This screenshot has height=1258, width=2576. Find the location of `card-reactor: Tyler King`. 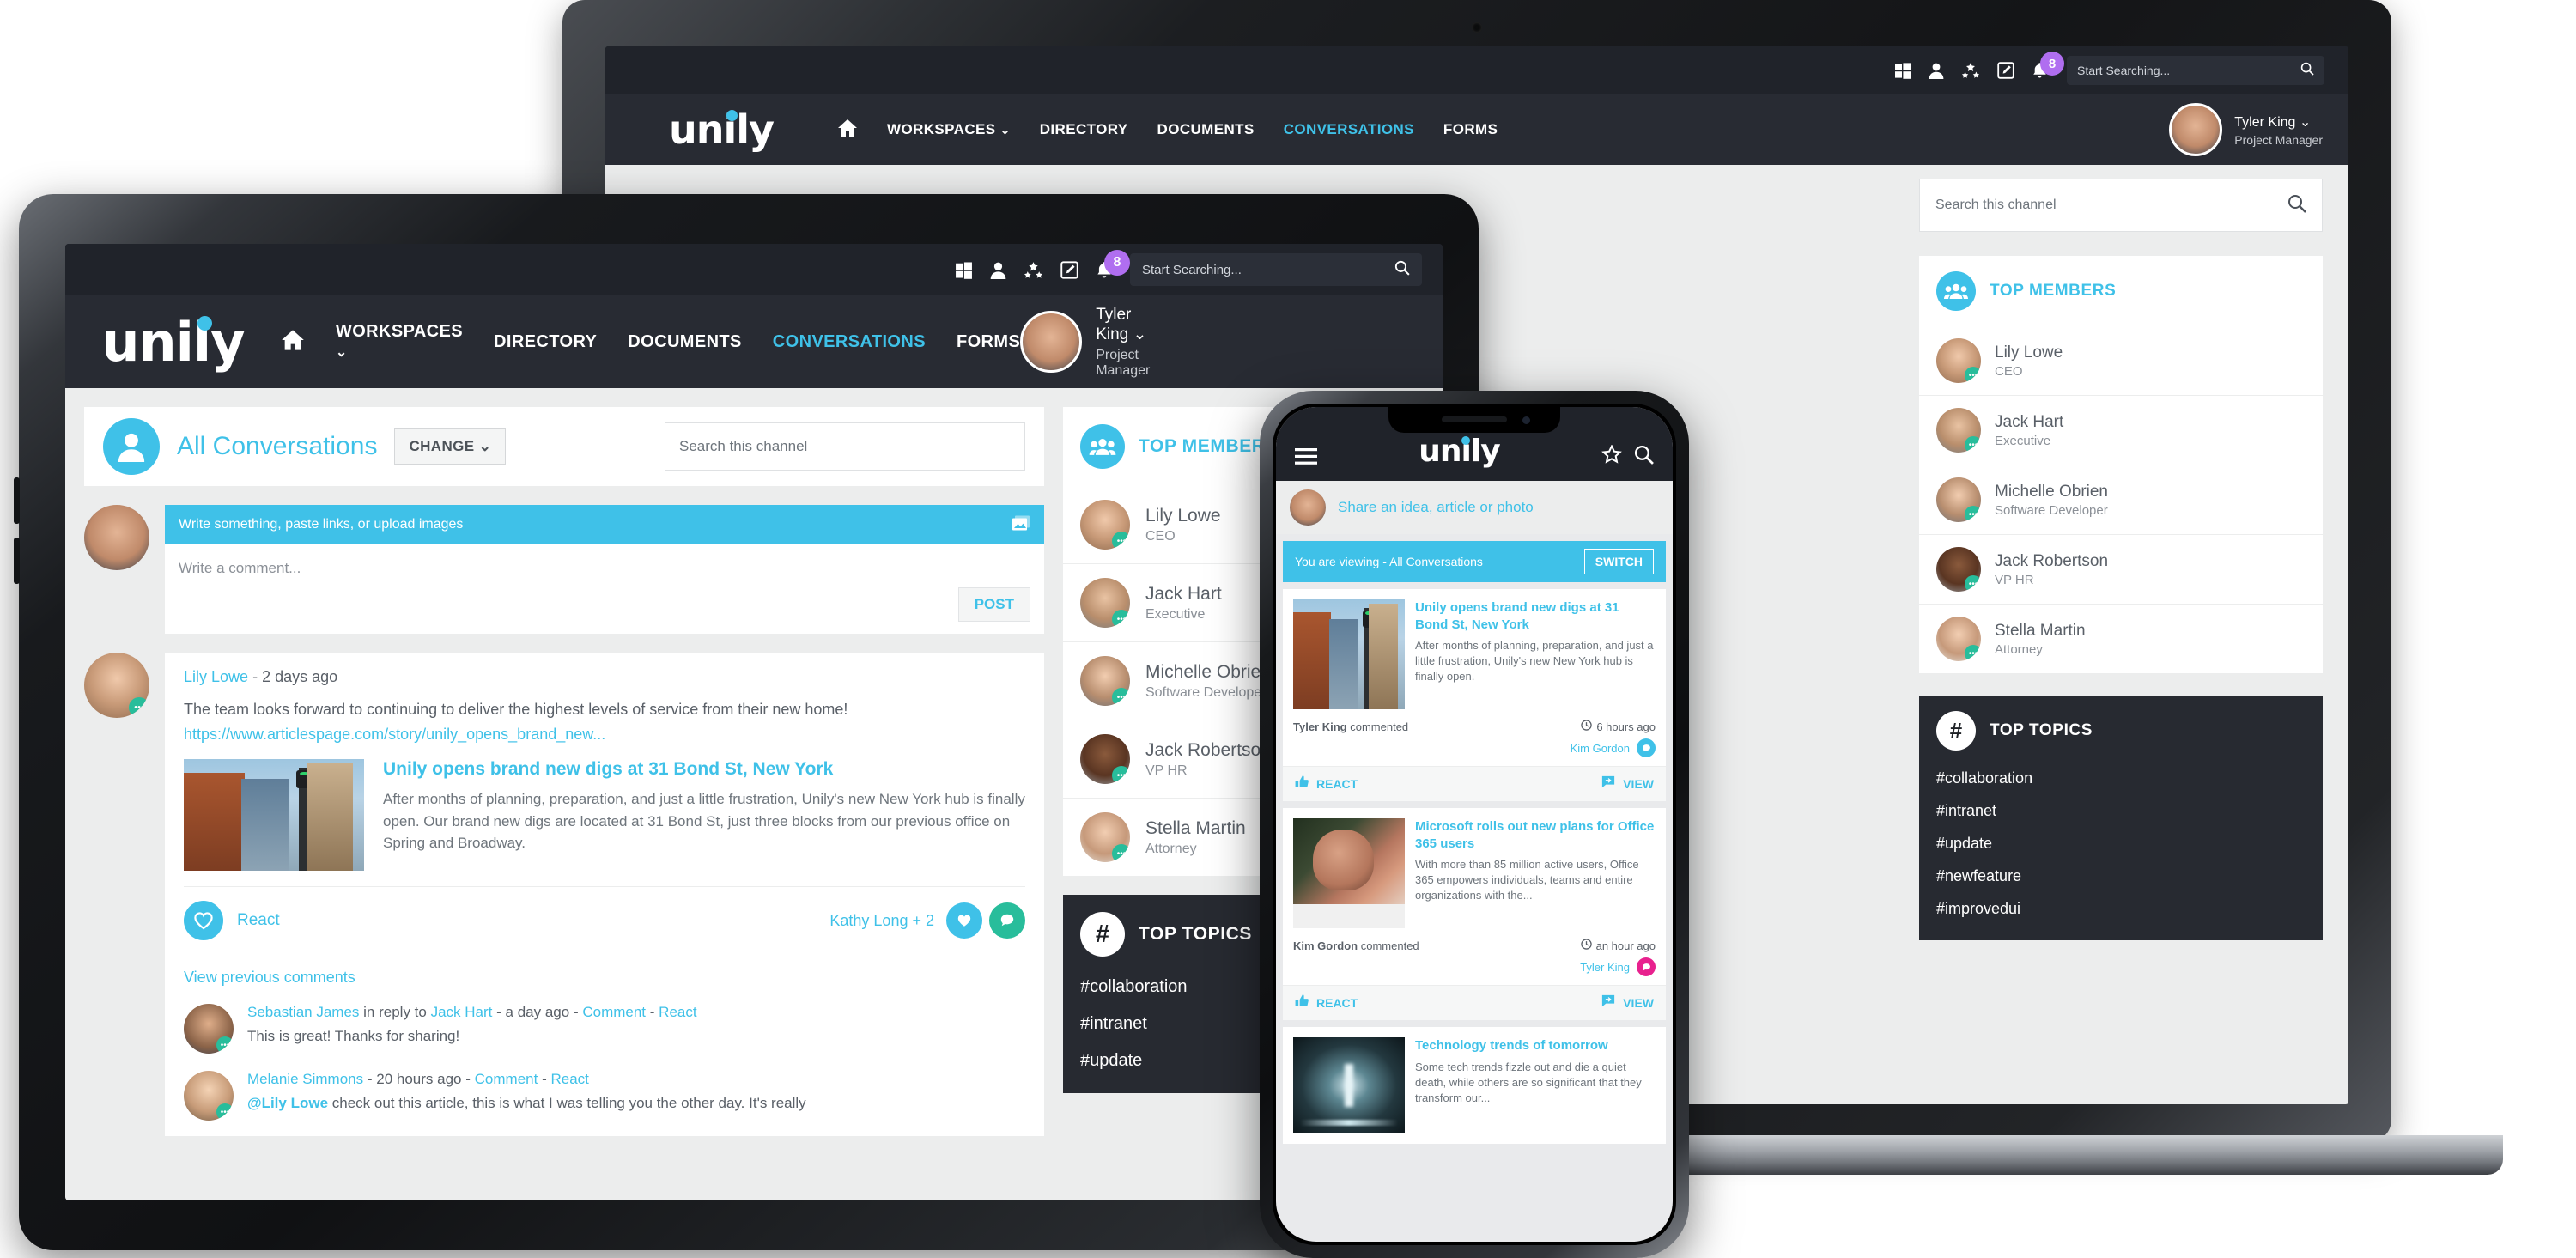

card-reactor: Tyler King is located at coordinates (1605, 968).